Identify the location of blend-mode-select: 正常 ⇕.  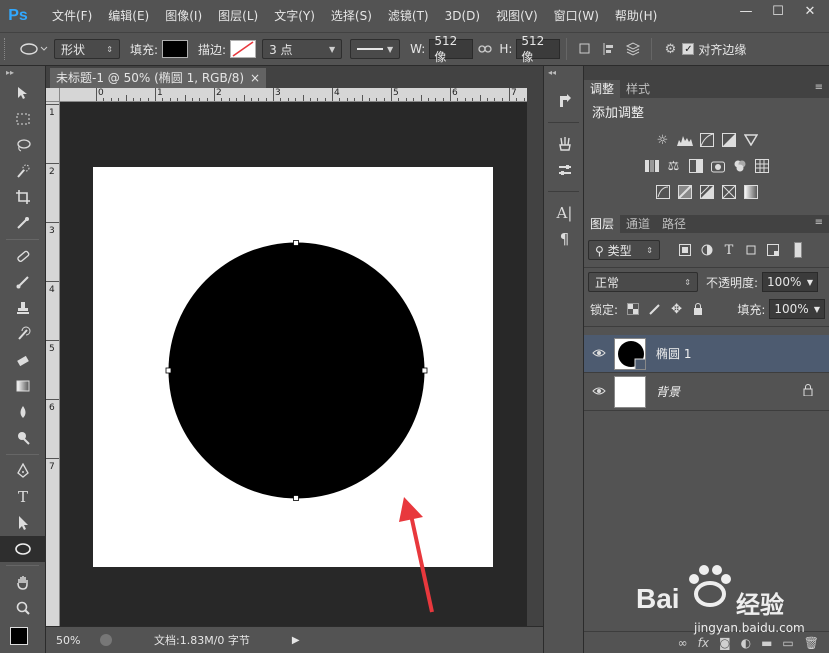
(643, 282).